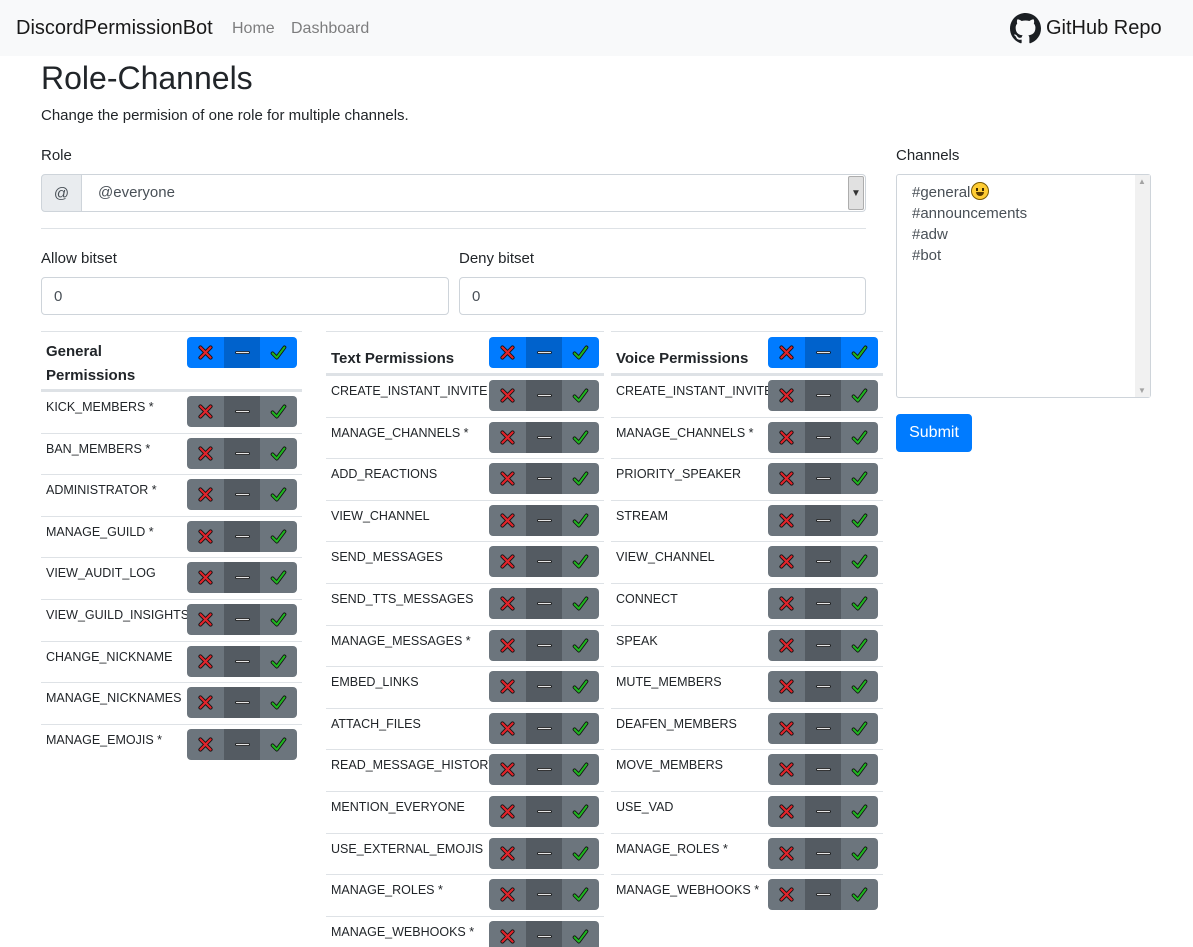 The height and width of the screenshot is (947, 1193). Describe the element at coordinates (242, 352) in the screenshot. I see `general-all-neutral-button` at that location.